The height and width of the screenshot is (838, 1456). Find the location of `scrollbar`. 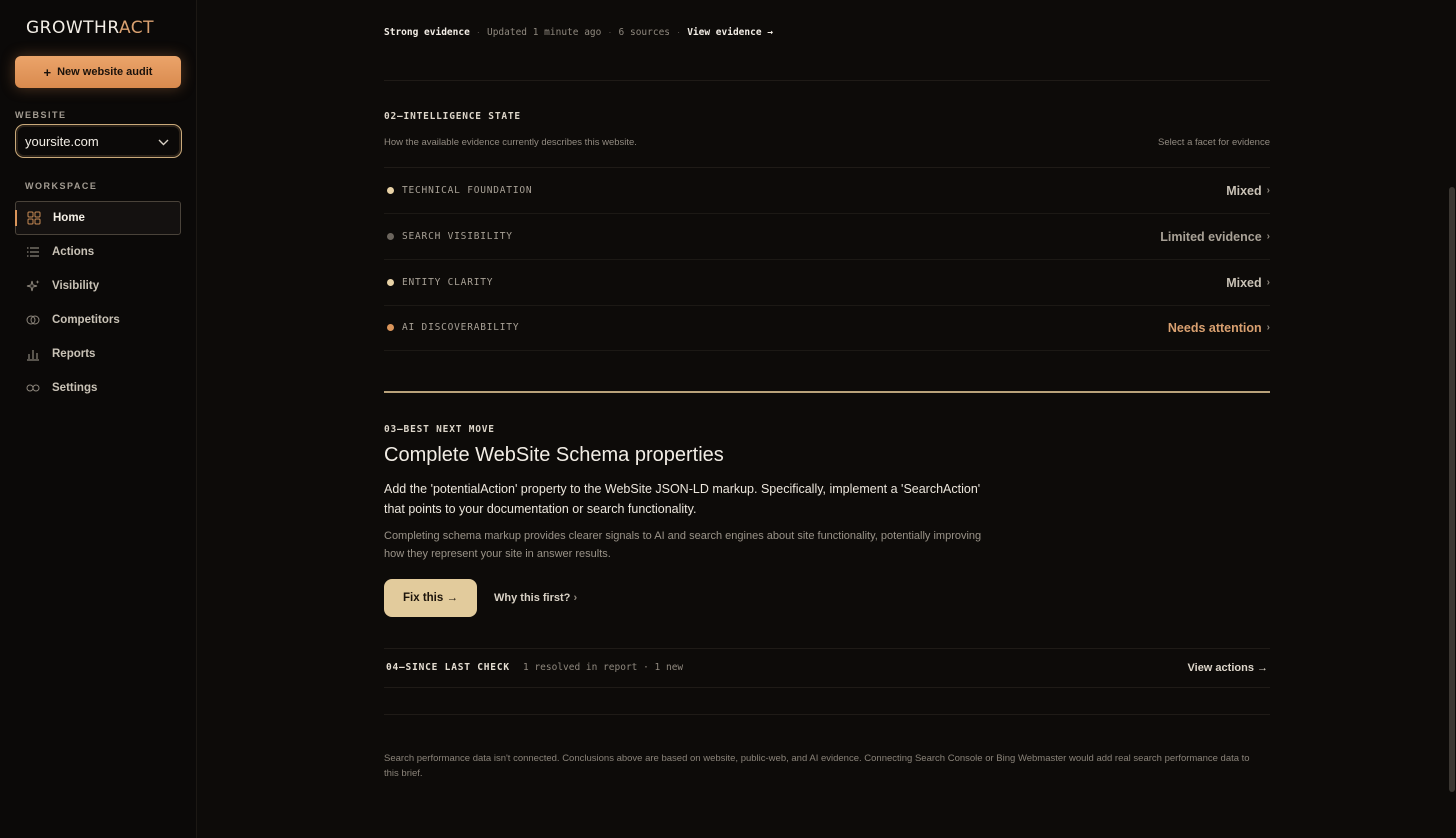

scrollbar is located at coordinates (1452, 489).